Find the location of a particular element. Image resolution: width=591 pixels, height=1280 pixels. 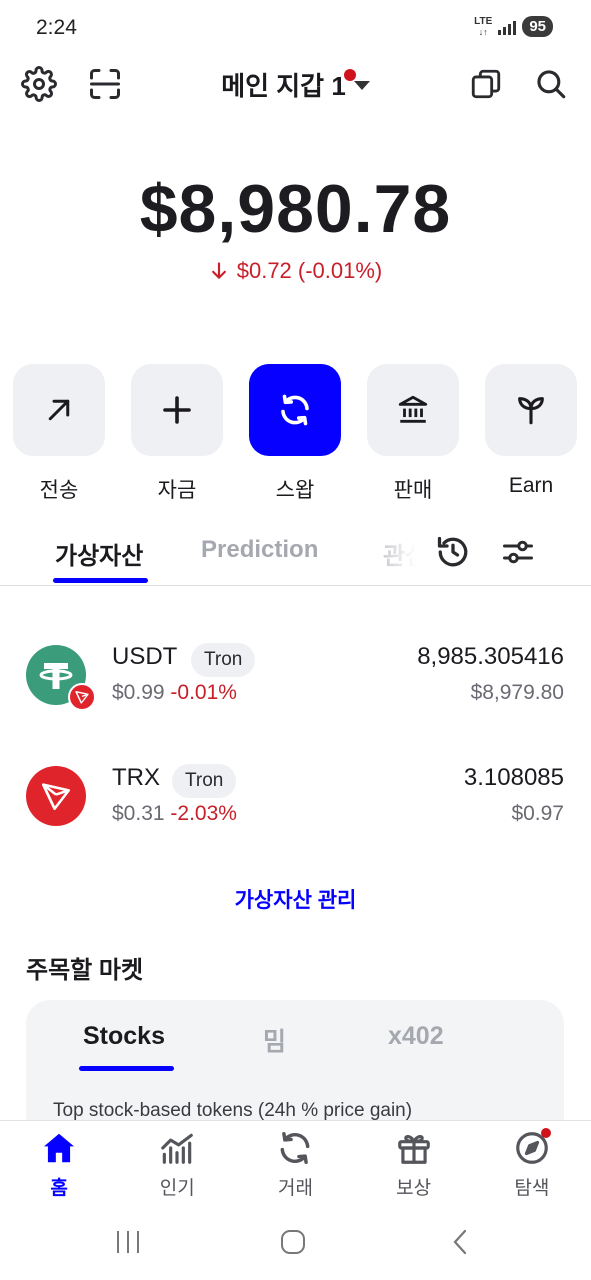

earn-button: Earn is located at coordinates (531, 434).